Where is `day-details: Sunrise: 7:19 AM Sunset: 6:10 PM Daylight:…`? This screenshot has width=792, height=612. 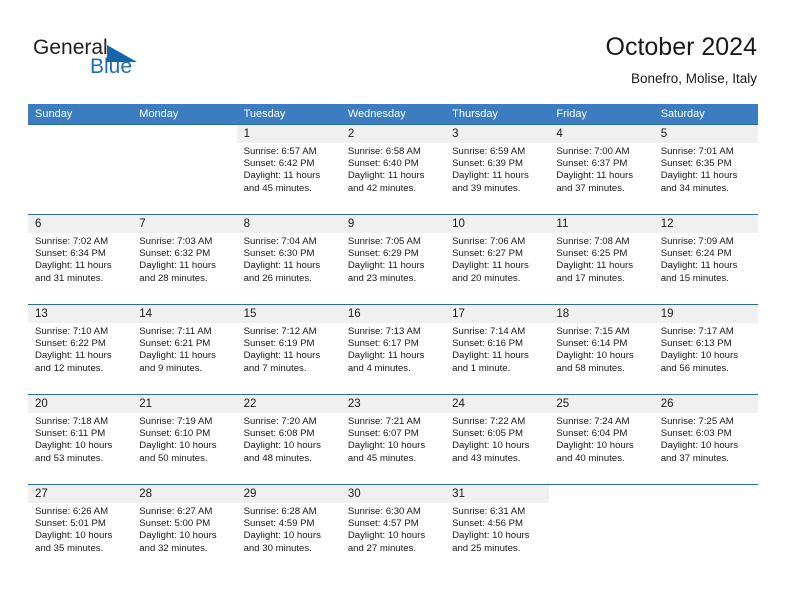
day-details: Sunrise: 7:19 AM Sunset: 6:10 PM Daylight:… is located at coordinates (184, 439).